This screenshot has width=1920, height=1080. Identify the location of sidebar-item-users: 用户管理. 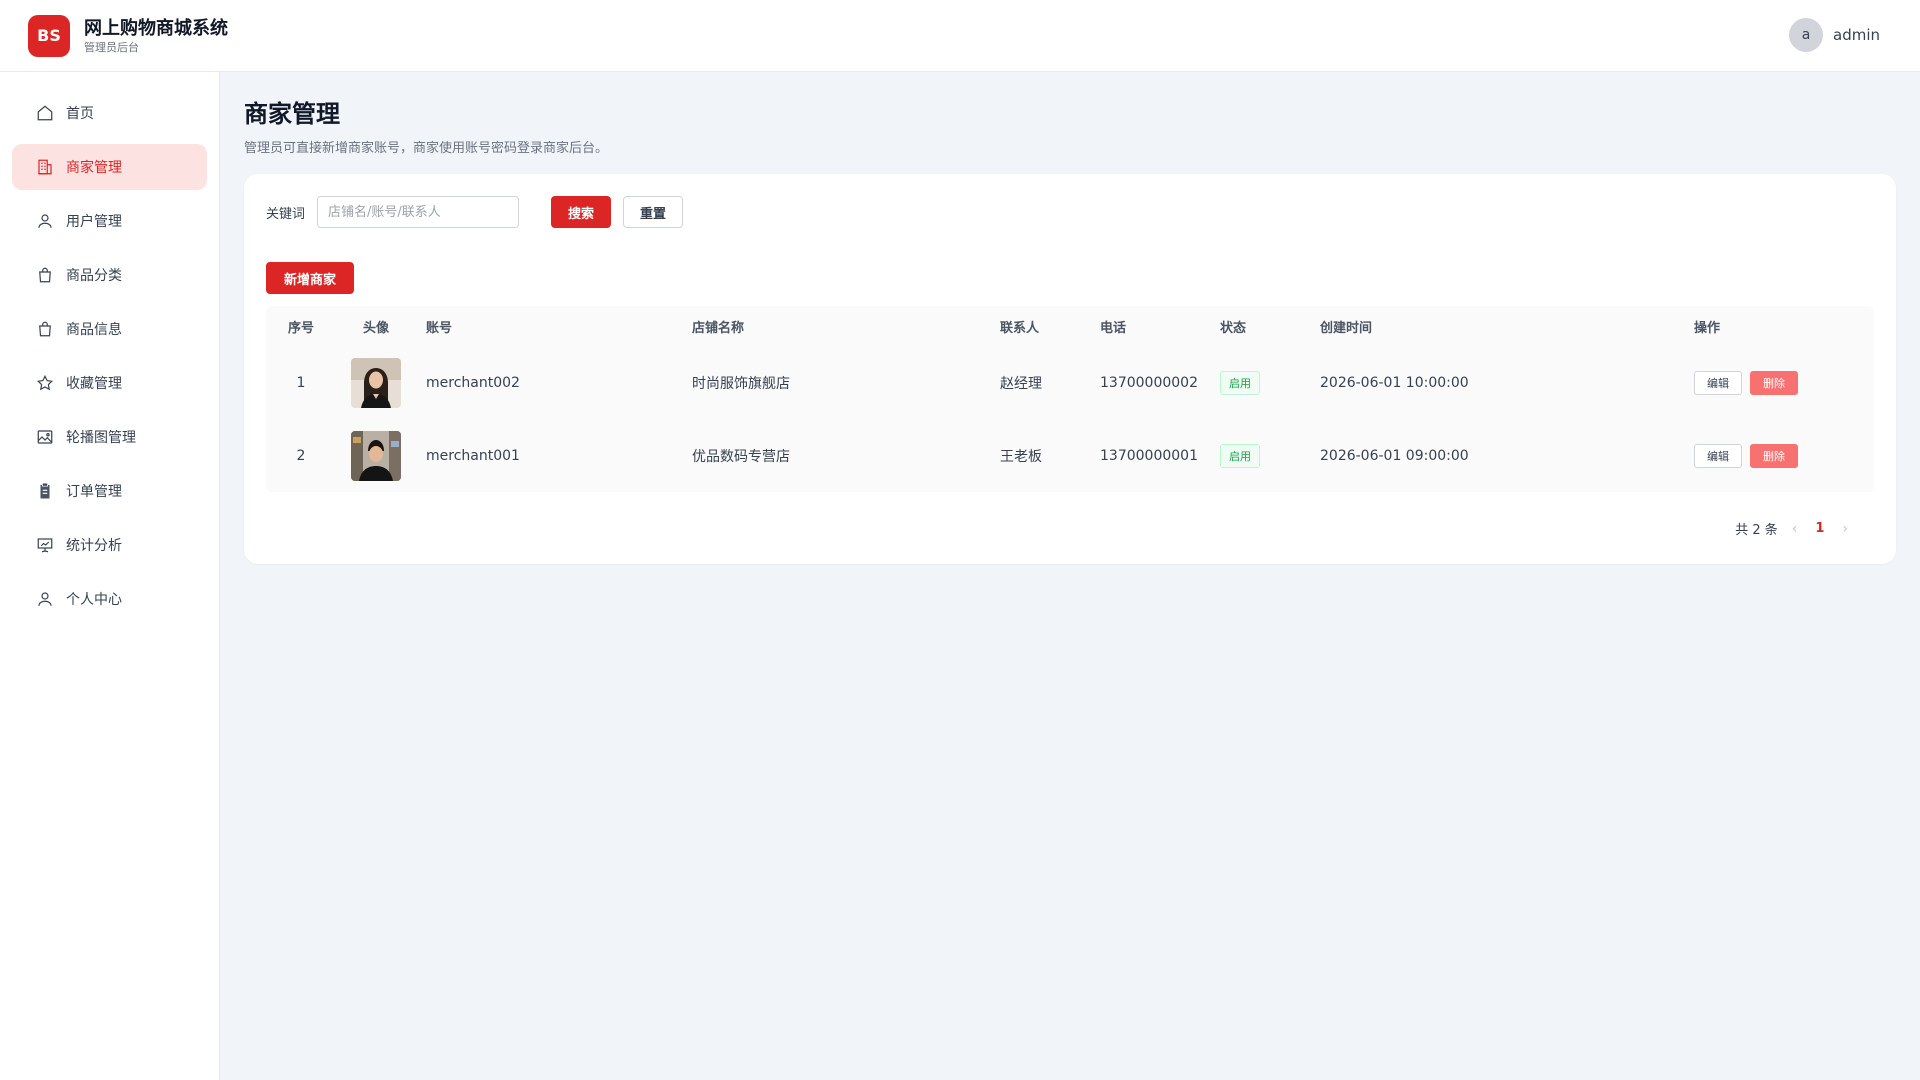
(109, 221).